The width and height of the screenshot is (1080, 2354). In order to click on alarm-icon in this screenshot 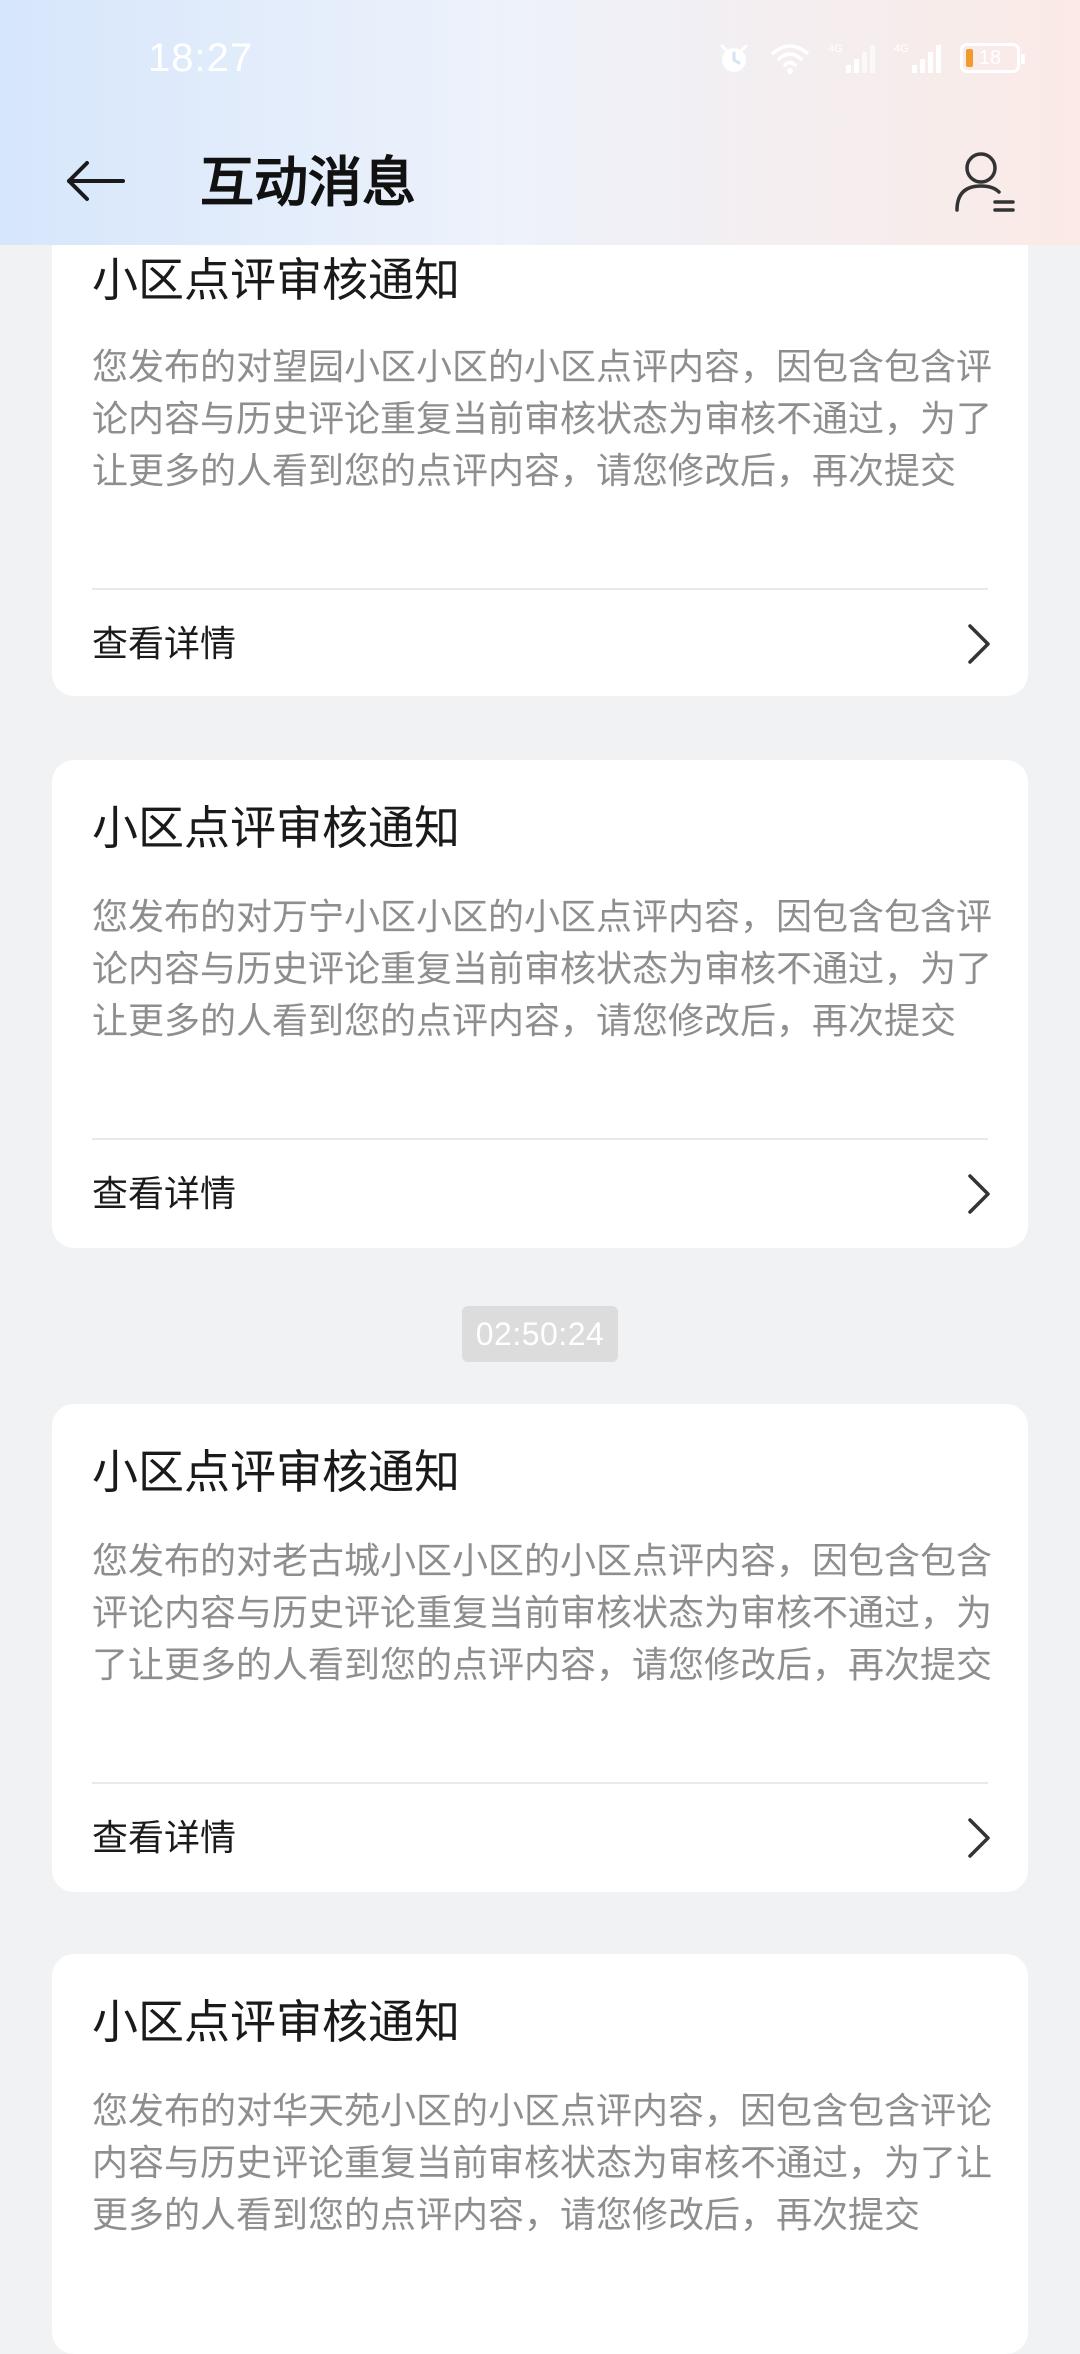, I will do `click(734, 58)`.